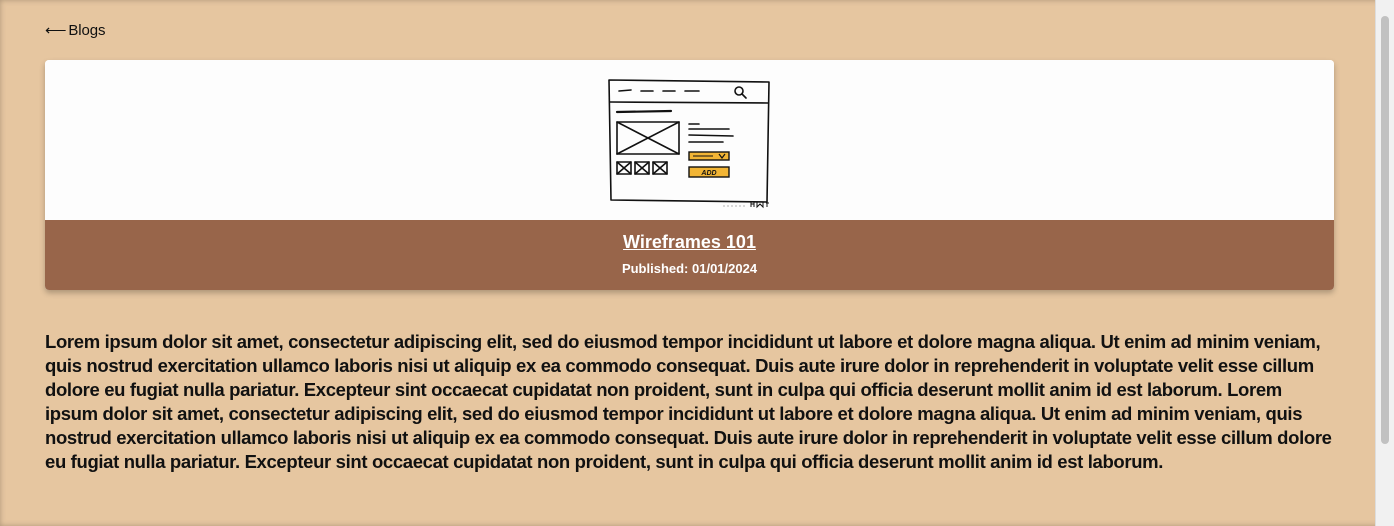 The height and width of the screenshot is (526, 1394). Describe the element at coordinates (1385, 230) in the screenshot. I see `scrollbar-thumb` at that location.